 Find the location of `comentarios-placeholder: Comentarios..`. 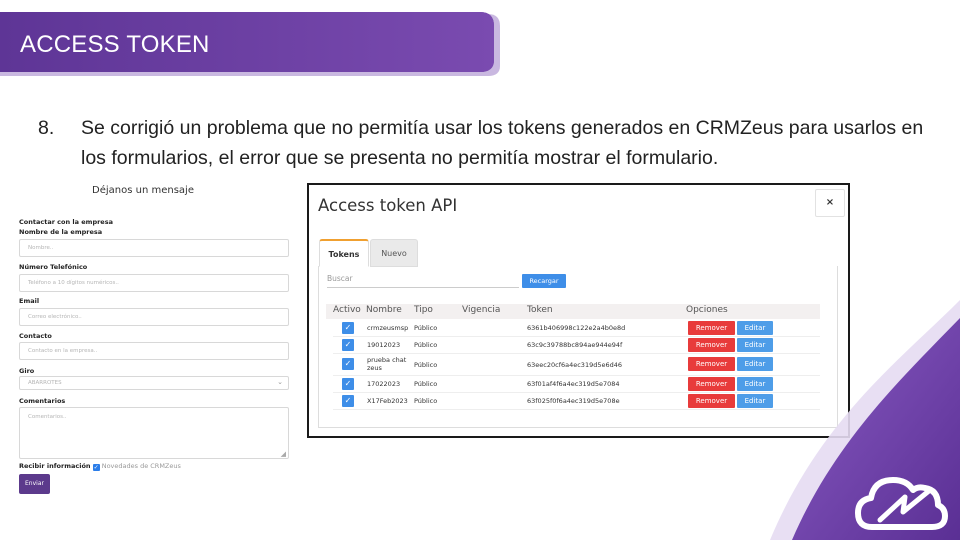

comentarios-placeholder: Comentarios.. is located at coordinates (47, 417).